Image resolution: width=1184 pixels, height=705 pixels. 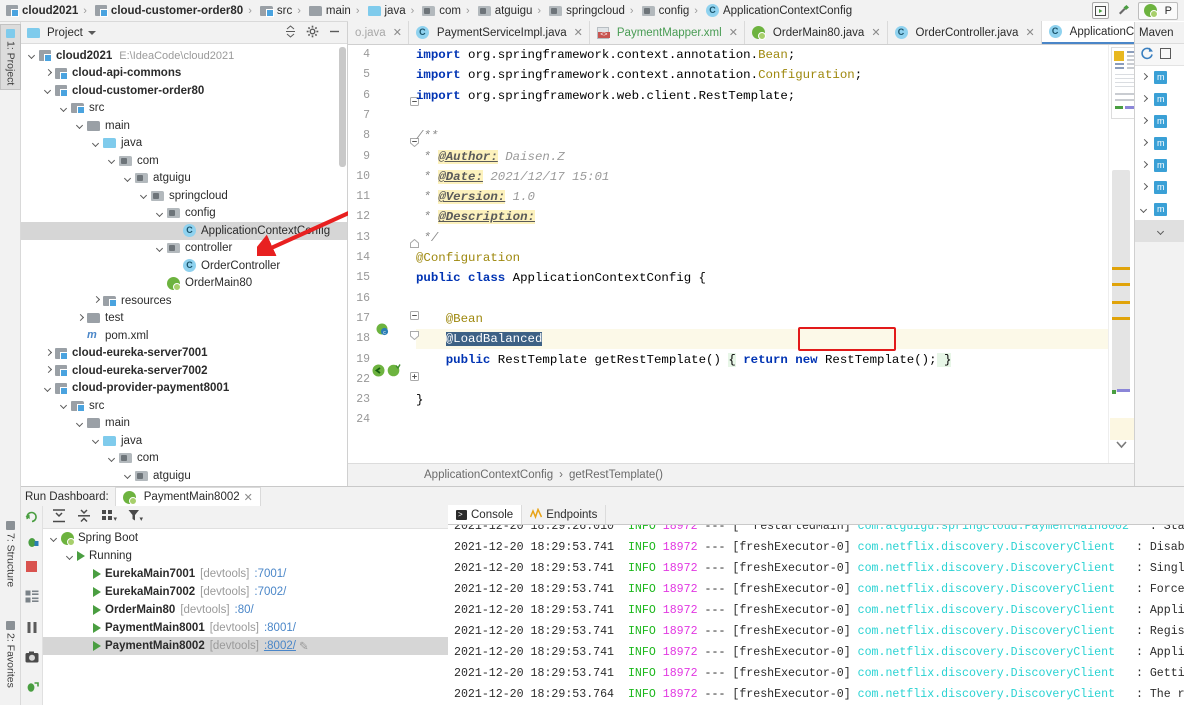 What do you see at coordinates (184, 301) in the screenshot?
I see `tree-node: resources` at bounding box center [184, 301].